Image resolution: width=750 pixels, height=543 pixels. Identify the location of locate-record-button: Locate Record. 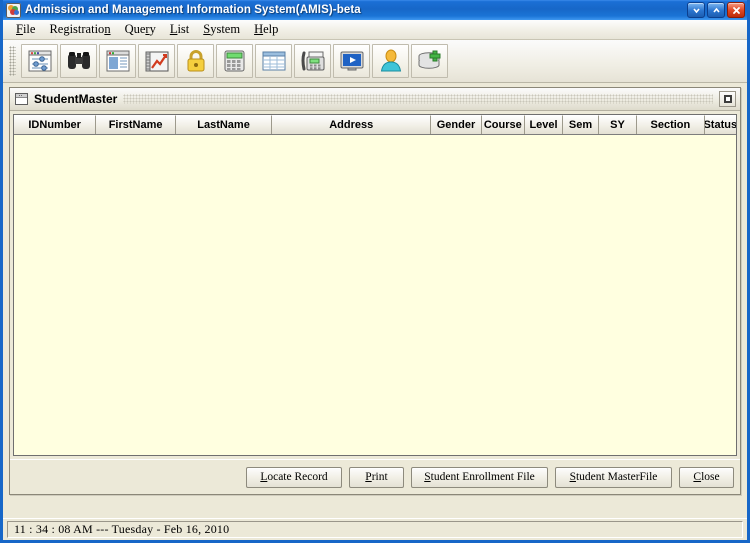
(294, 477).